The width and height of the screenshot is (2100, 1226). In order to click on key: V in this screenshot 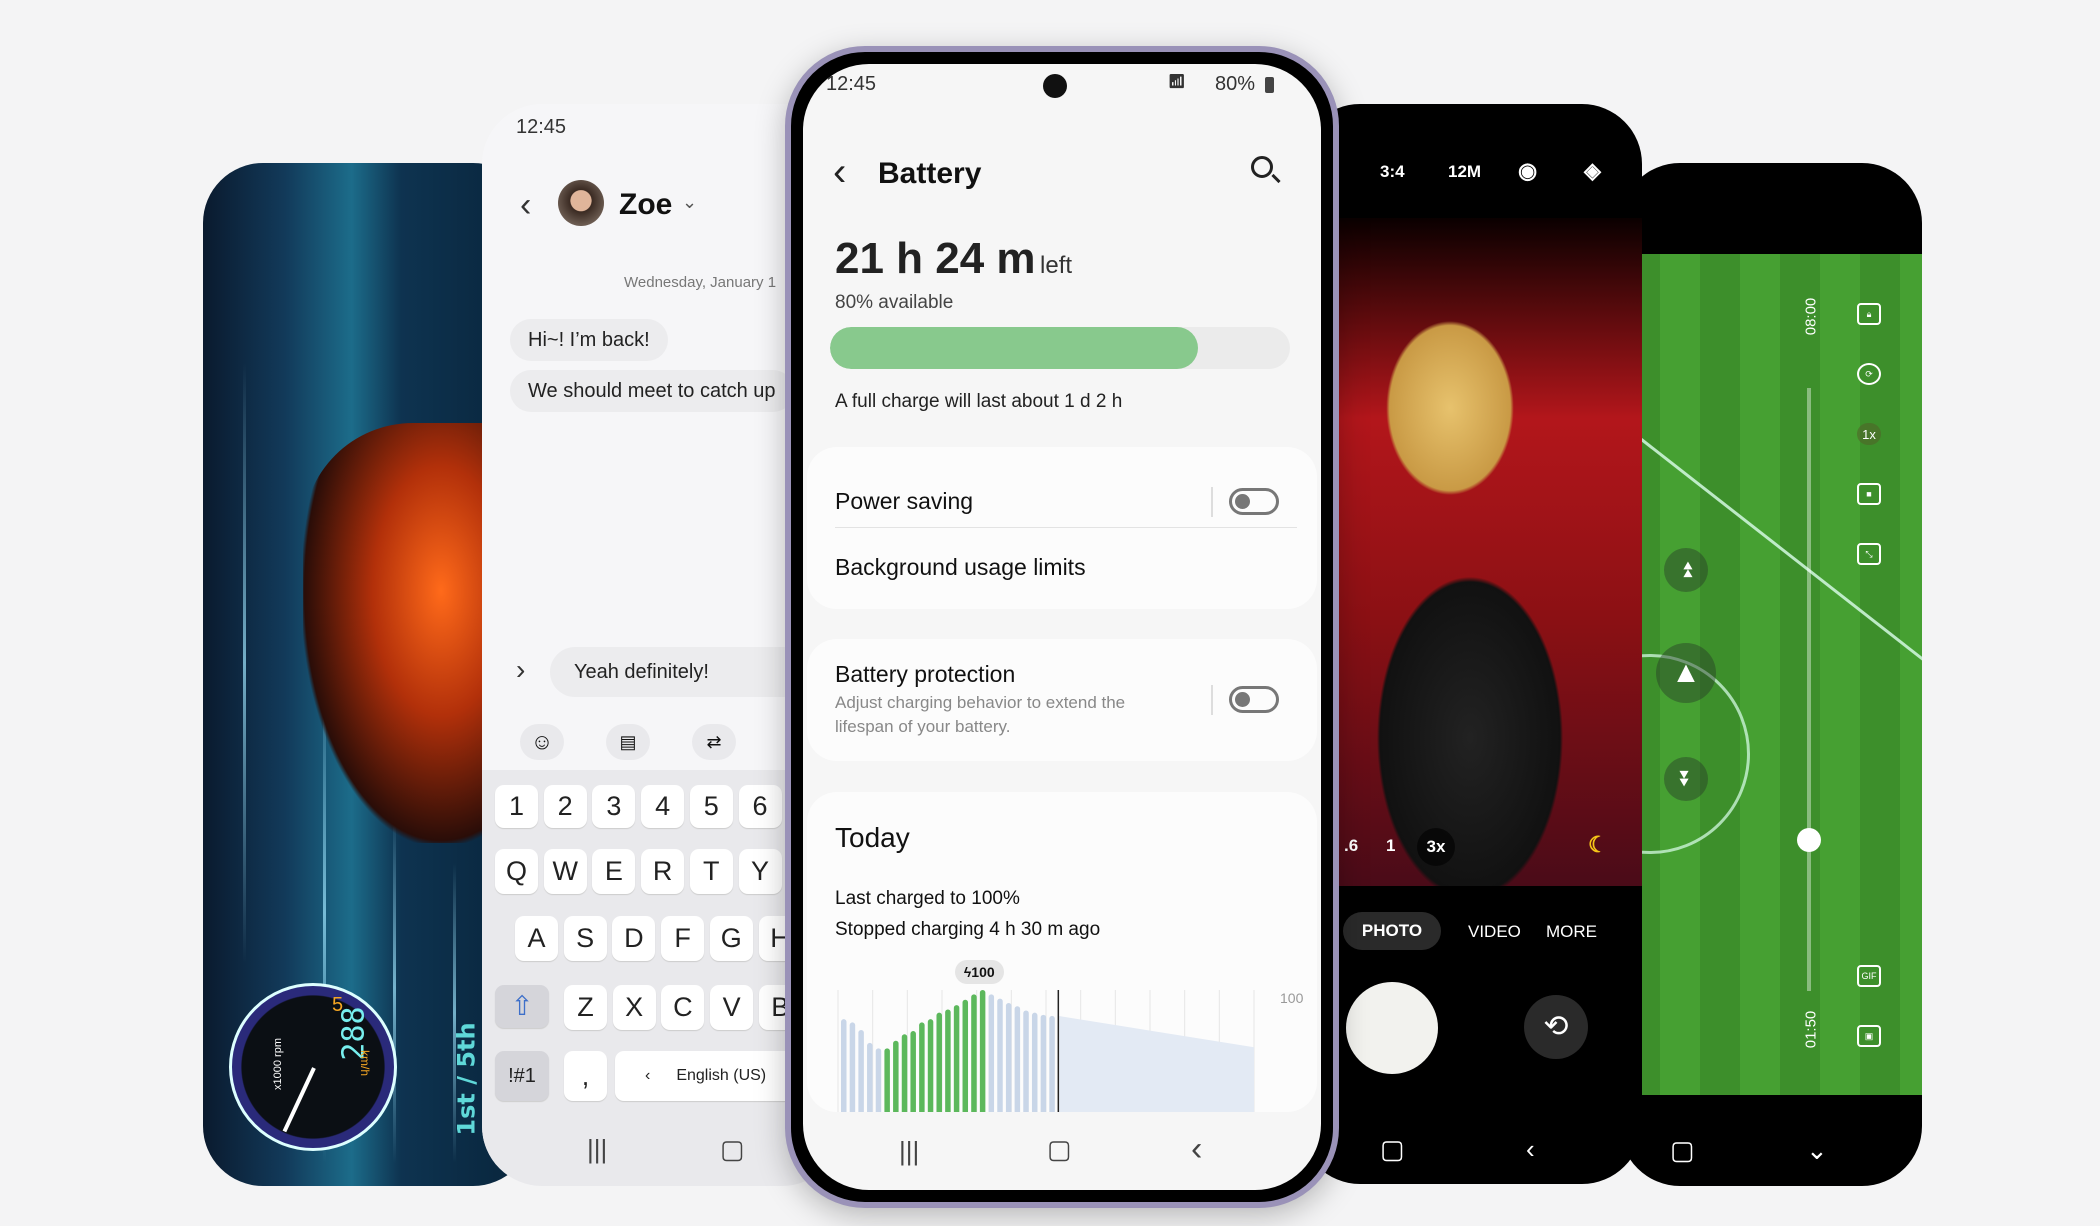, I will do `click(732, 1007)`.